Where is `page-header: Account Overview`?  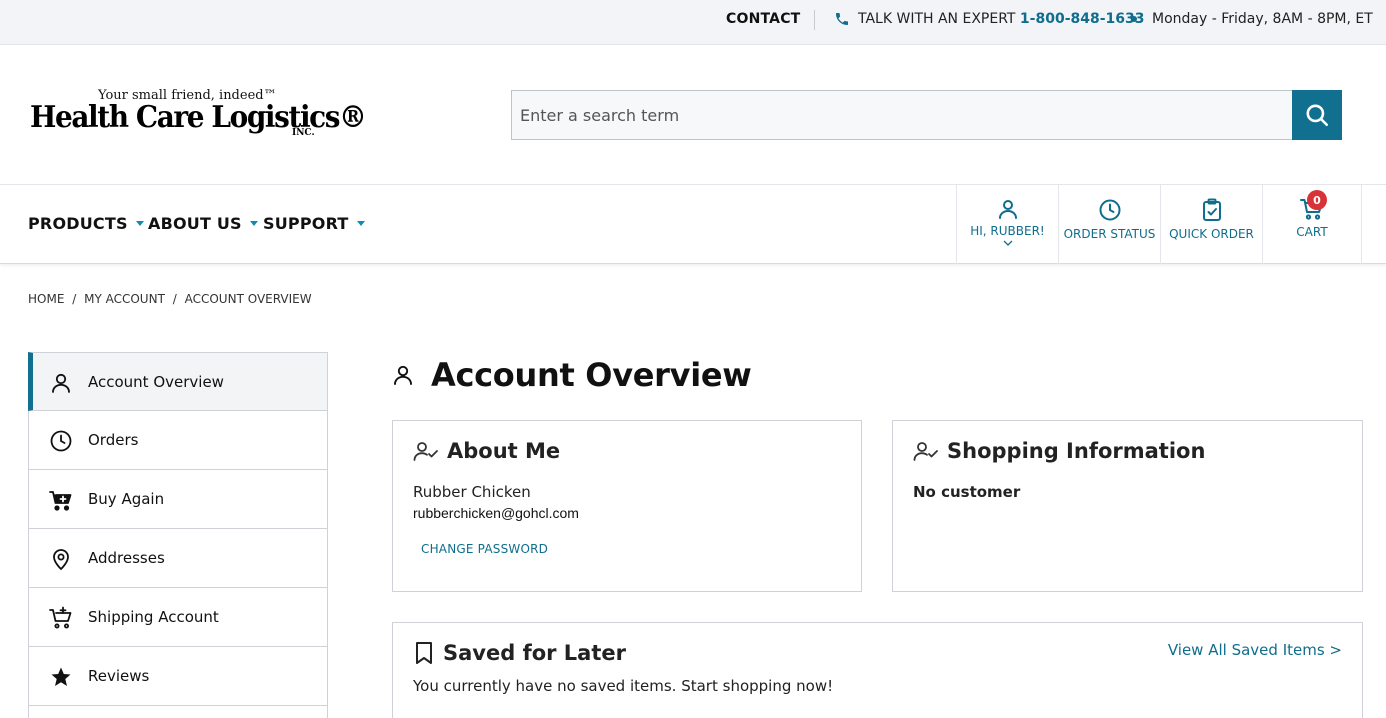
page-header: Account Overview is located at coordinates (571, 375).